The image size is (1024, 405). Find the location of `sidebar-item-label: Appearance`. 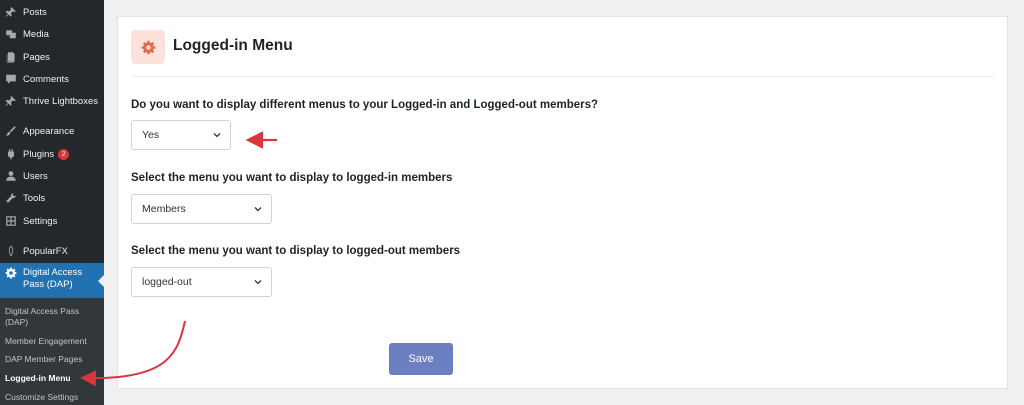

sidebar-item-label: Appearance is located at coordinates (49, 131).